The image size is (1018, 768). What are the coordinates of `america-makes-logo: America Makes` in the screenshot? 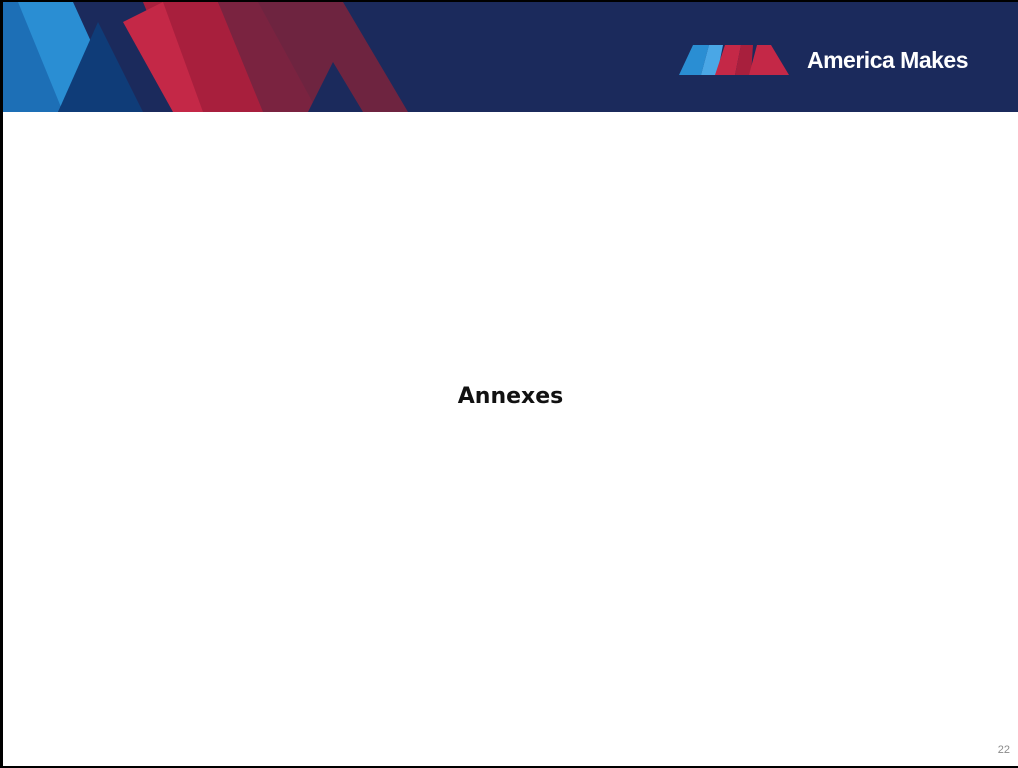 It's located at (824, 60).